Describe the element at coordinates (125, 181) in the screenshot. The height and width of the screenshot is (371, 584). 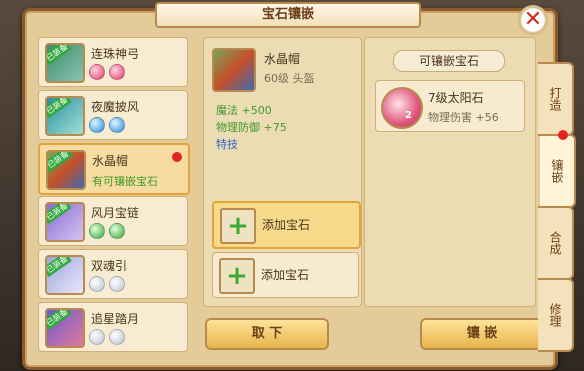
I see `item-status: 有可镶嵌宝石` at that location.